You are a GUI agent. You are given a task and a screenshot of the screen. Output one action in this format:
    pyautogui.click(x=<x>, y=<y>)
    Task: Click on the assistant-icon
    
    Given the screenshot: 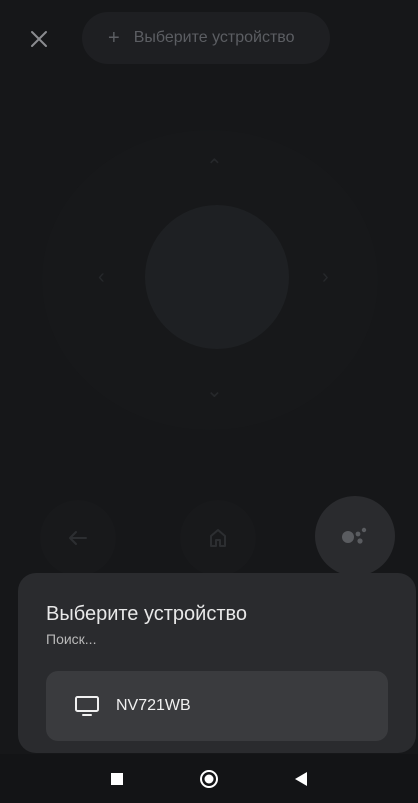 What is the action you would take?
    pyautogui.click(x=354, y=535)
    